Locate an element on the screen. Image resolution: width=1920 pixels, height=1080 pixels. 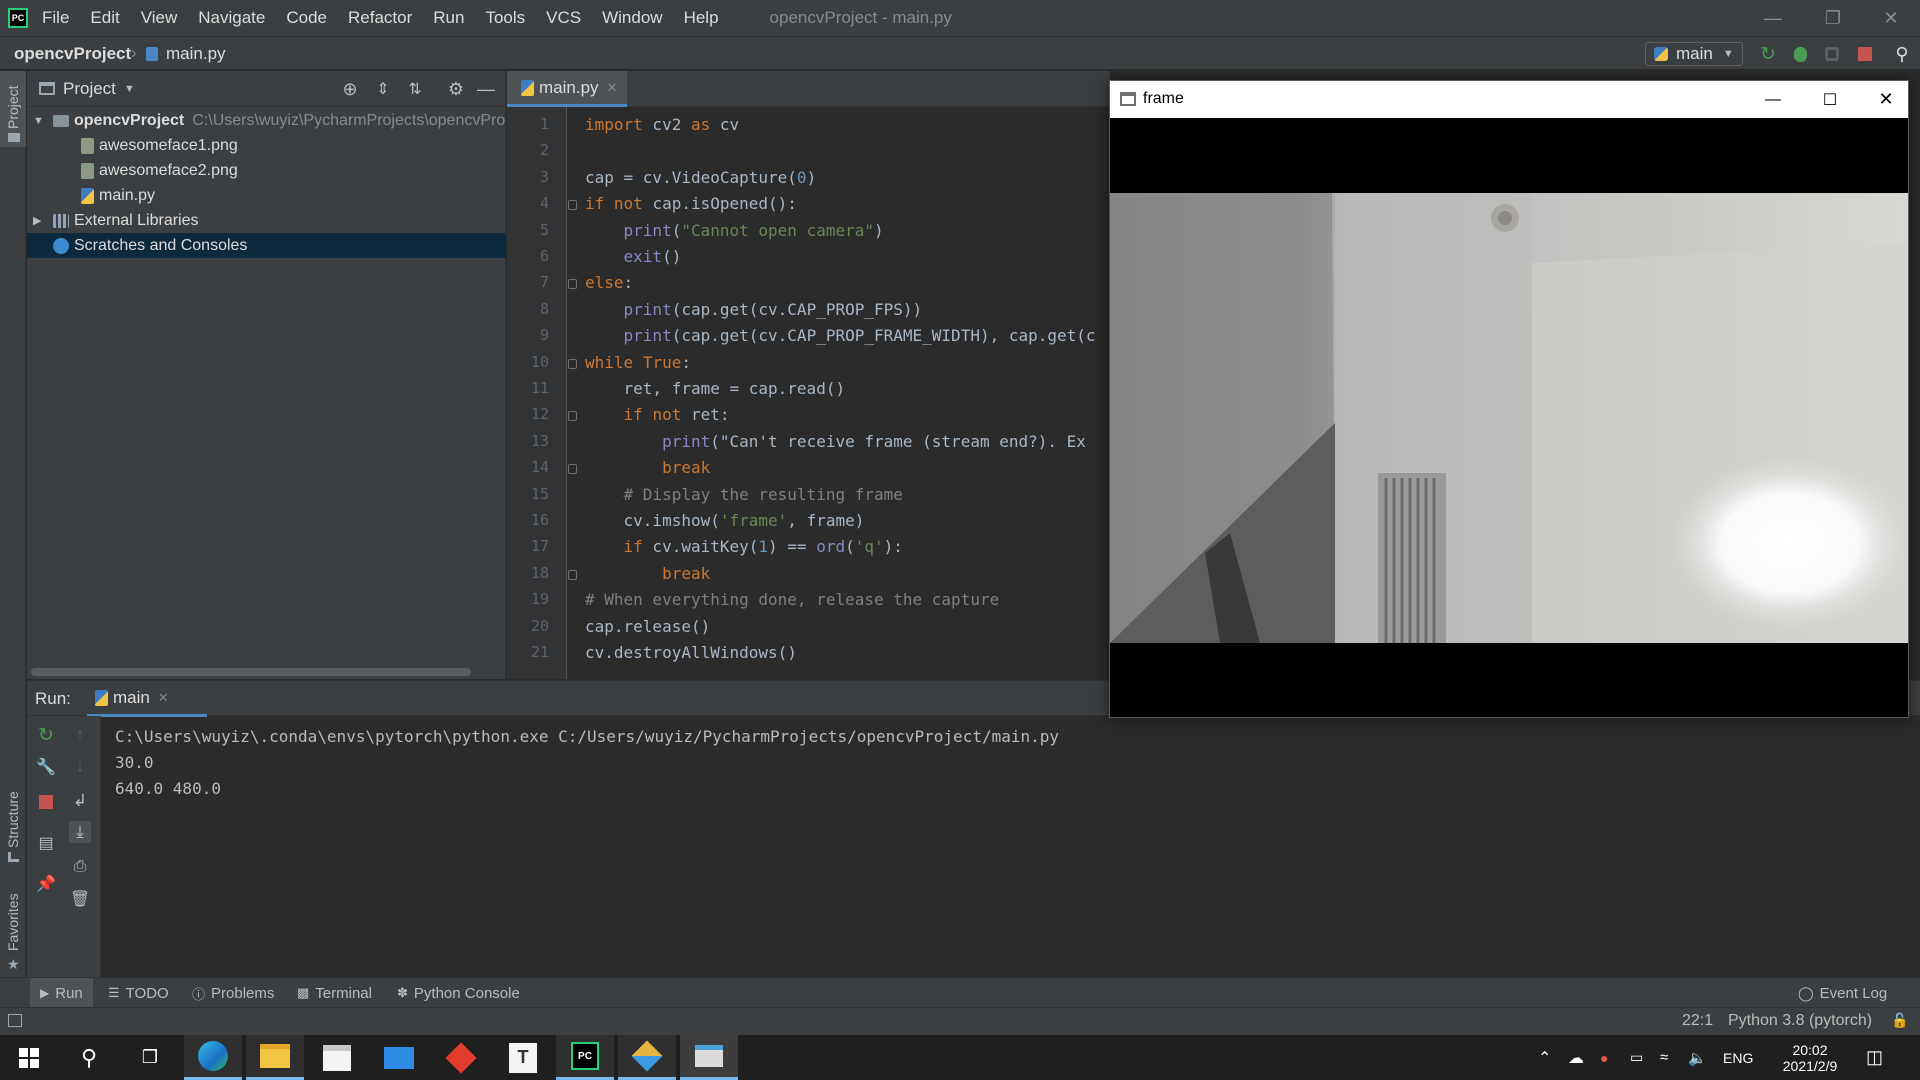
code-line: # Display the resulting frame is located at coordinates (744, 494).